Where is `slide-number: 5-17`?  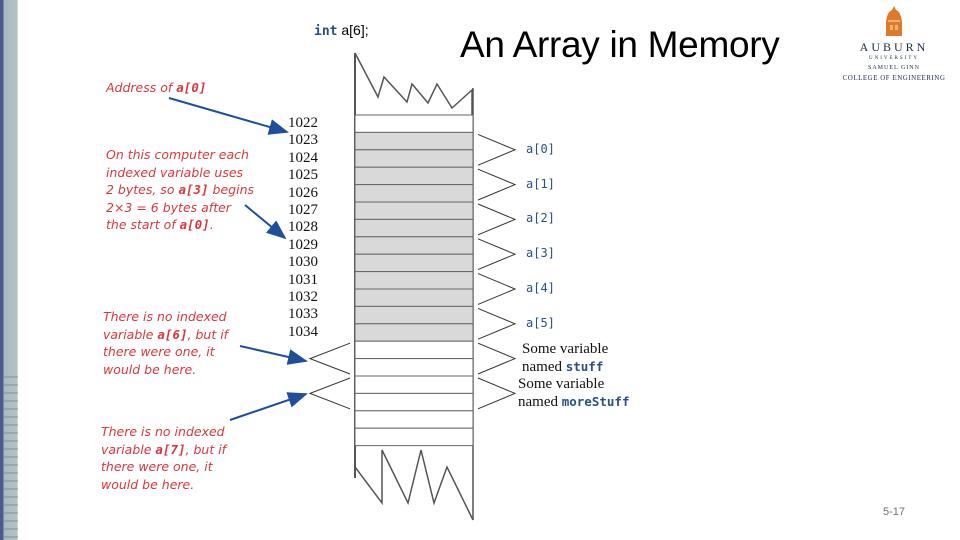
slide-number: 5-17 is located at coordinates (894, 512).